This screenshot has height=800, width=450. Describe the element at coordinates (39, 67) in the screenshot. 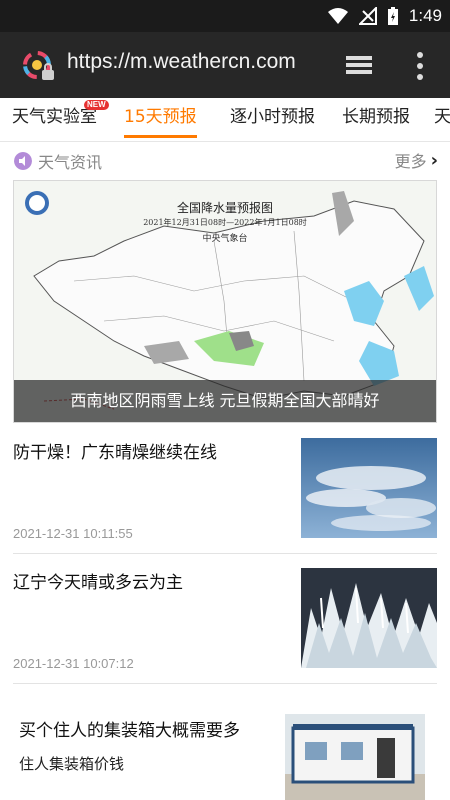

I see `site-favicon-icon` at that location.